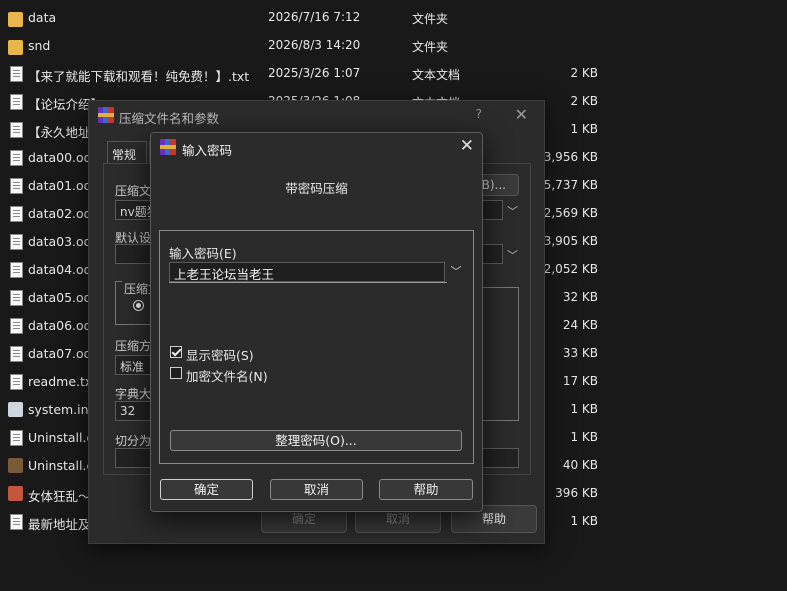 This screenshot has width=787, height=591. Describe the element at coordinates (316, 188) in the screenshot. I see `dialog-subtitle: 带密码压缩` at that location.